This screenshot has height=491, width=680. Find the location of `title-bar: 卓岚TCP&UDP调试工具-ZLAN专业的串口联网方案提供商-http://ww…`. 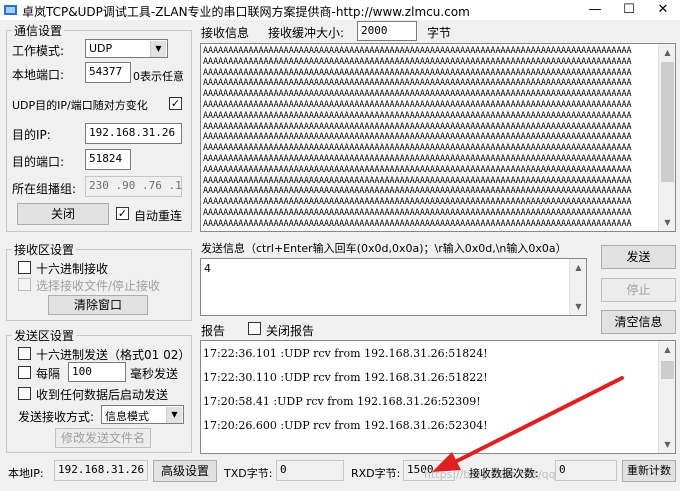

title-bar: 卓岚TCP&UDP调试工具-ZLAN专业的串口联网方案提供商-http://ww… is located at coordinates (340, 10).